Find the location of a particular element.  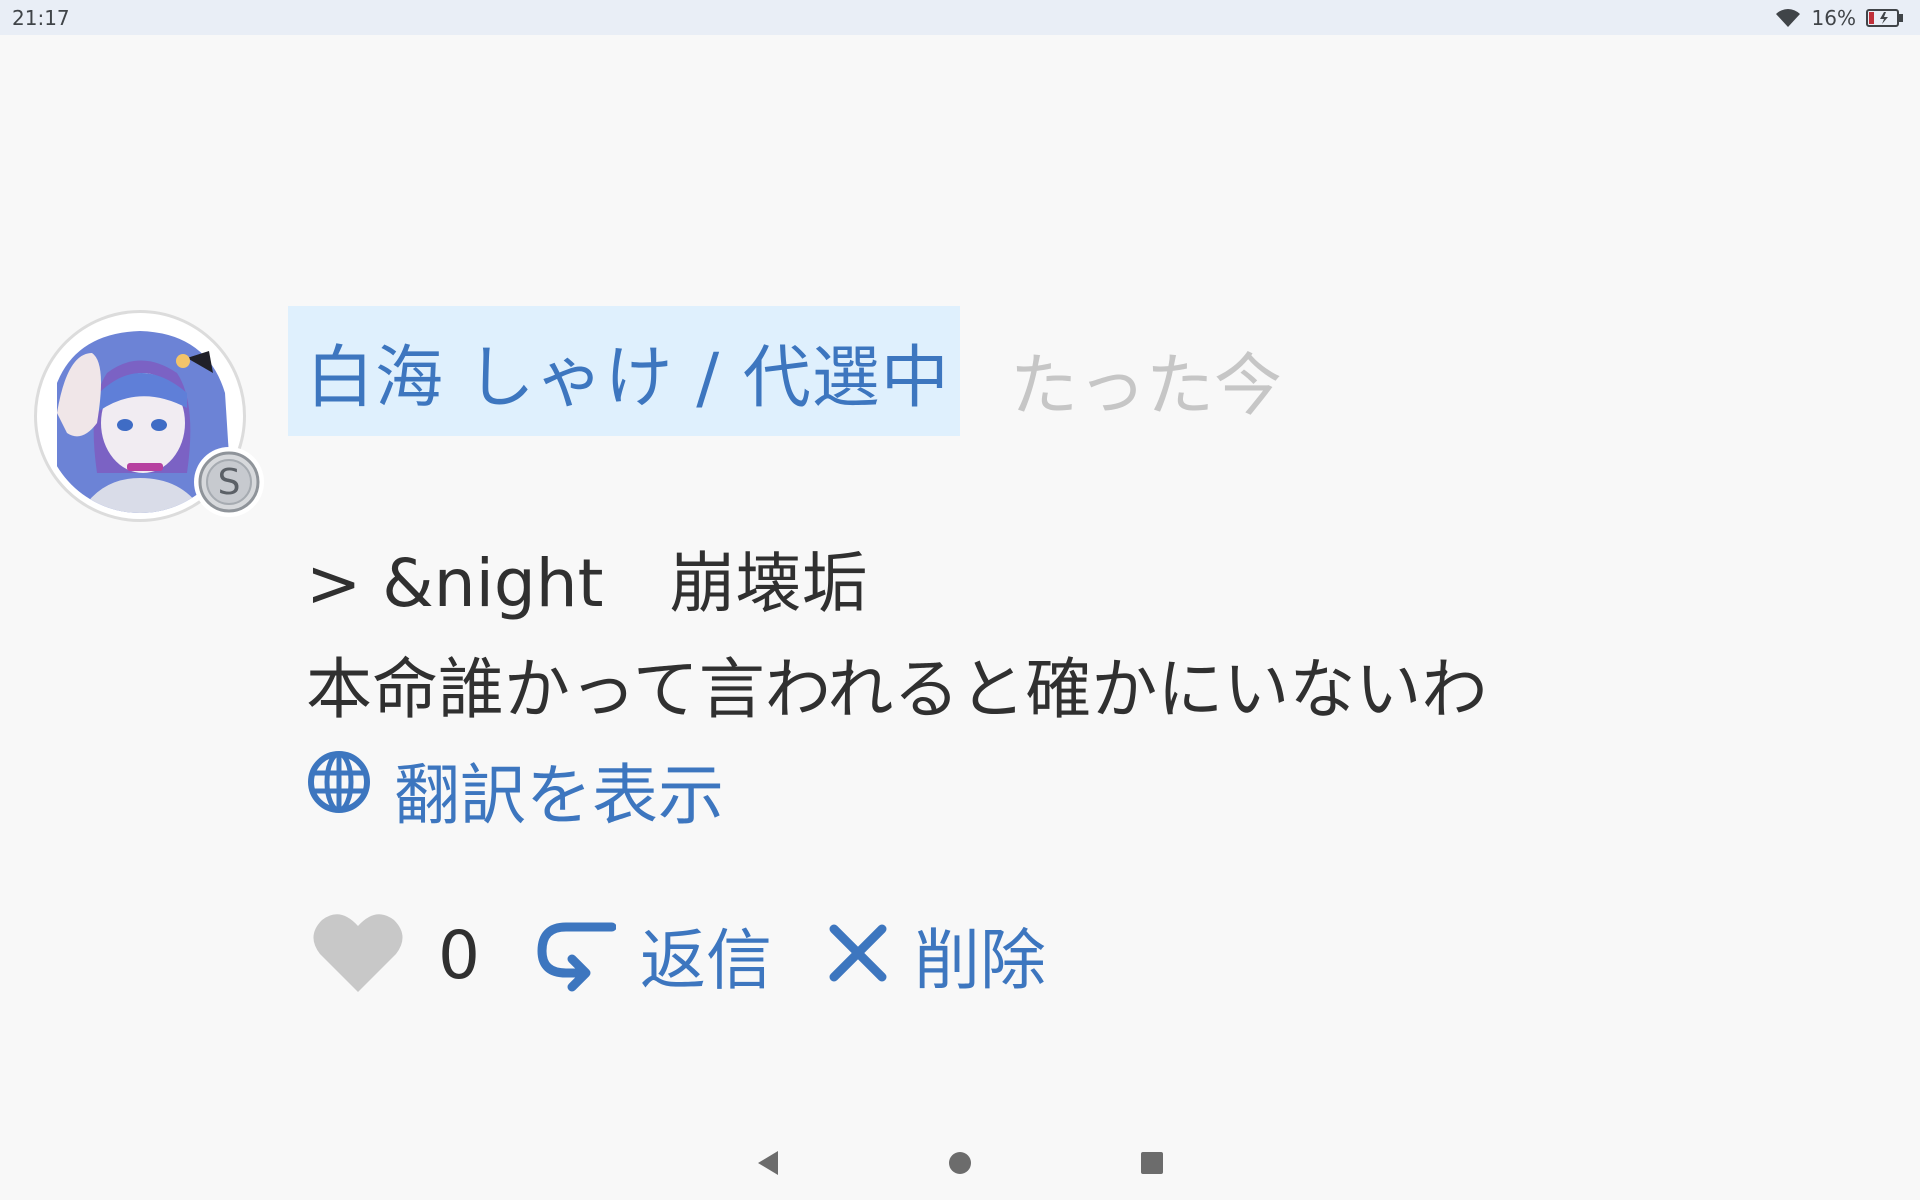

post-body-line-1: > &night 崩壊垢 is located at coordinates (587, 583).